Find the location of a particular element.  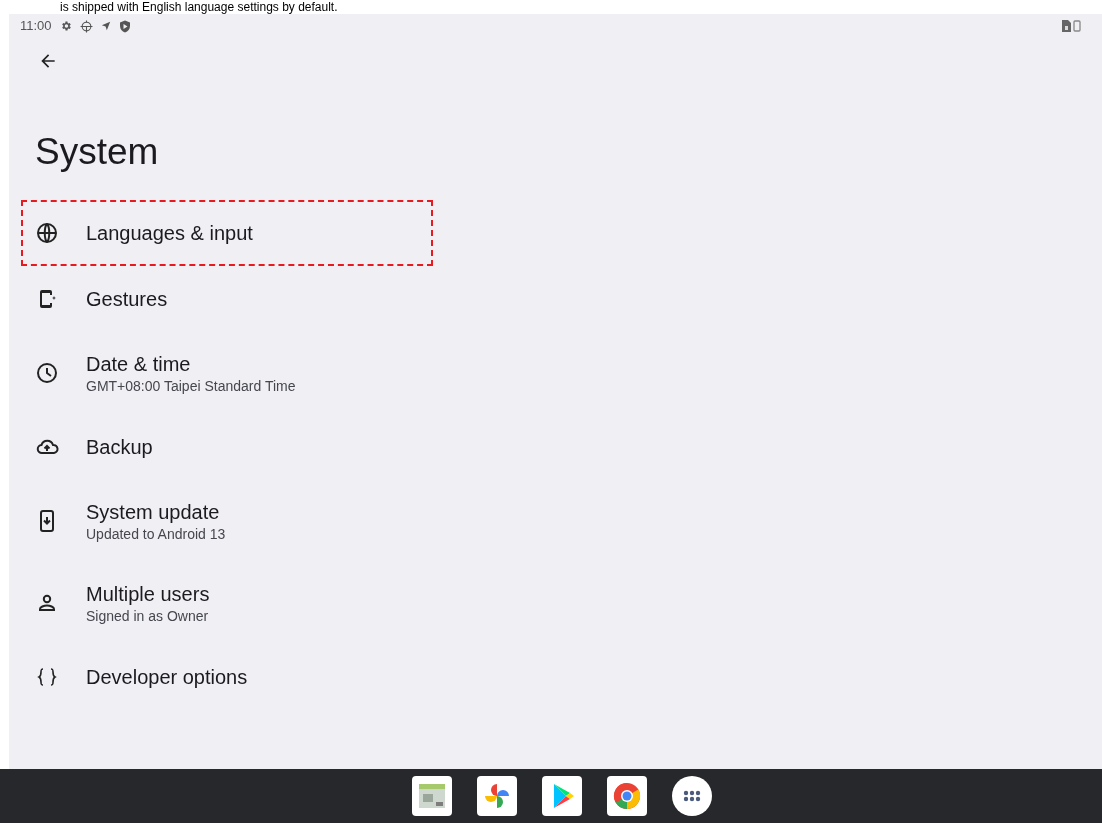

play-triangle-app-icon is located at coordinates (562, 796).